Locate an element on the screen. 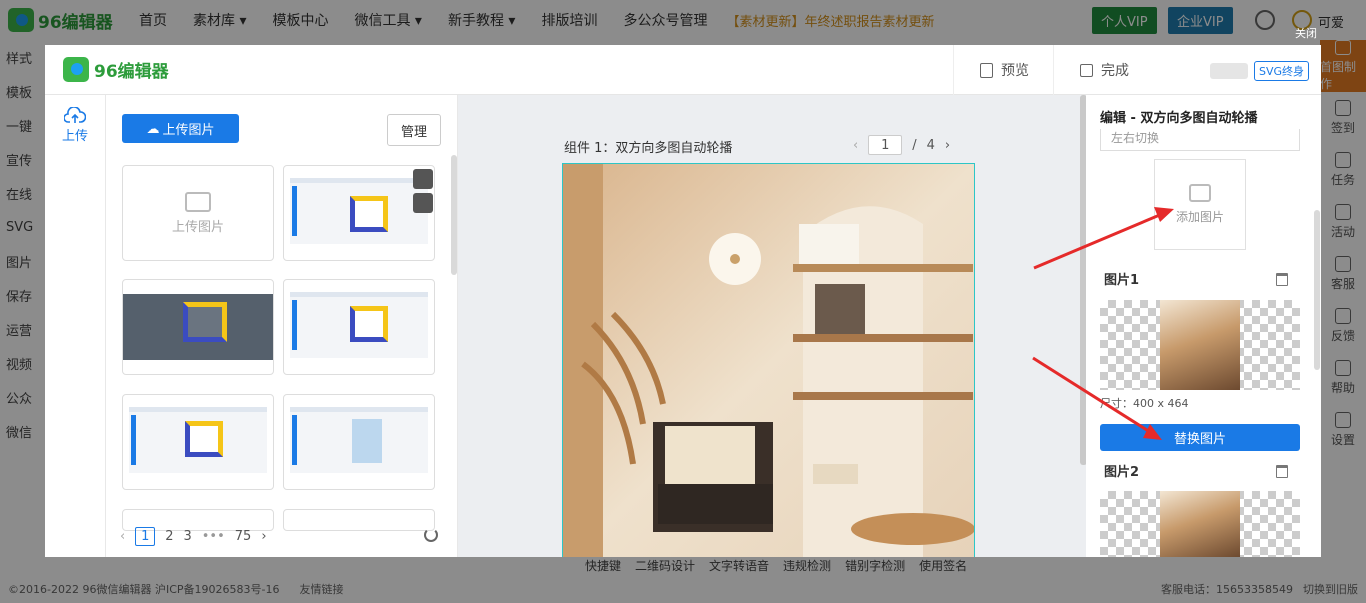  annotation-arrows is located at coordinates (1103, 323).